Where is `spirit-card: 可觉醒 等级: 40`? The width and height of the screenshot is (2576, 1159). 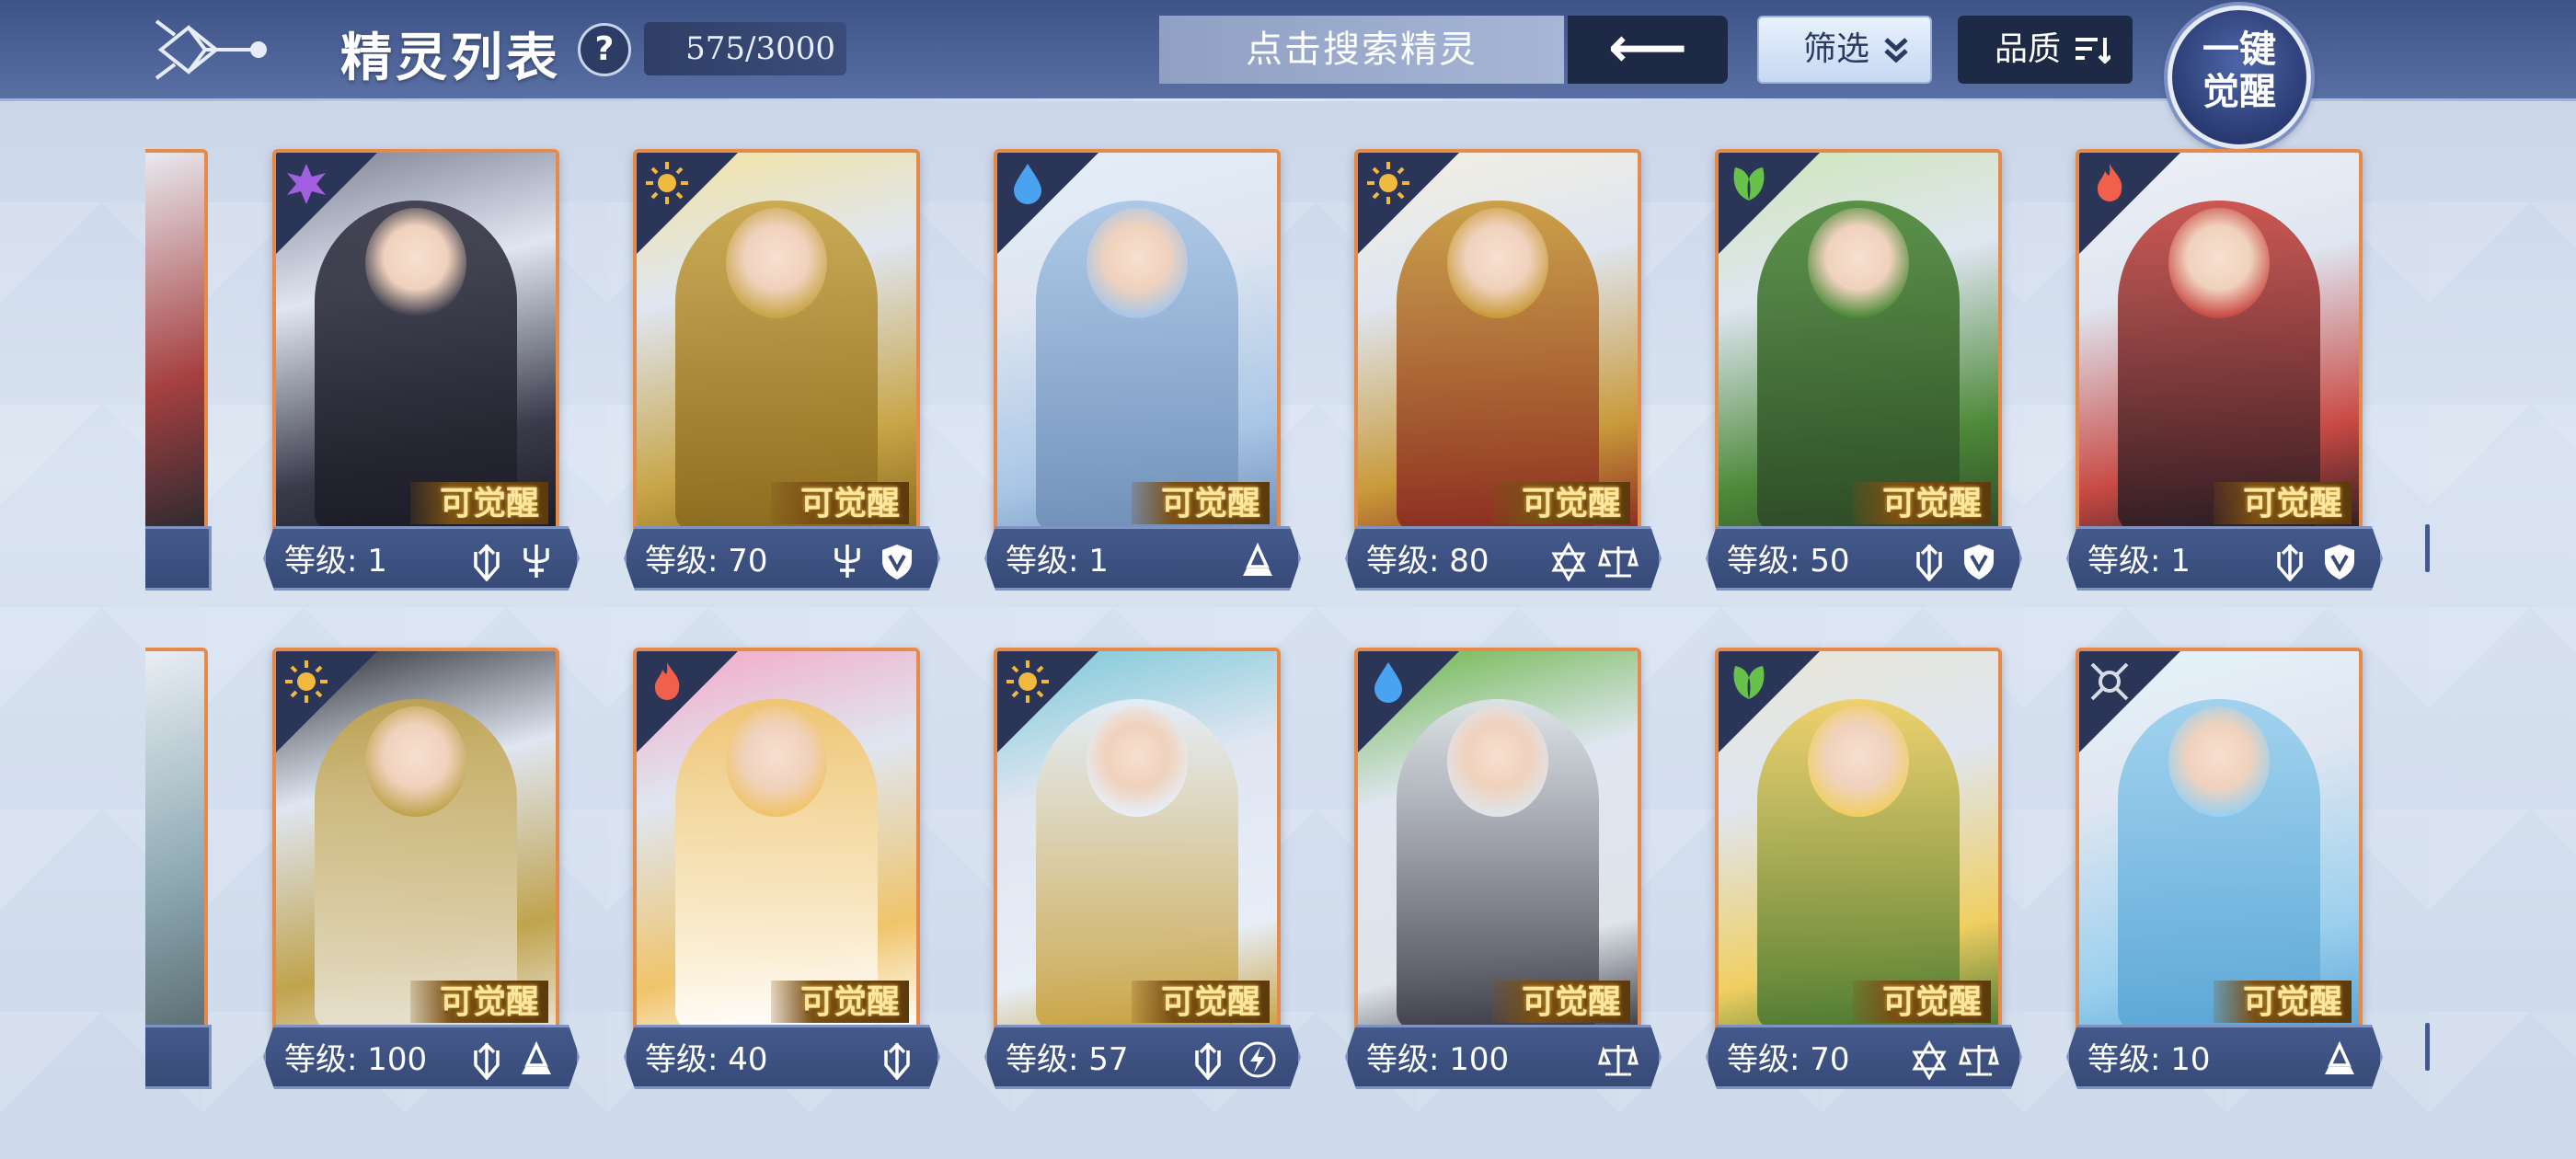
spirit-card: 可觉醒 等级: 40 is located at coordinates (782, 872).